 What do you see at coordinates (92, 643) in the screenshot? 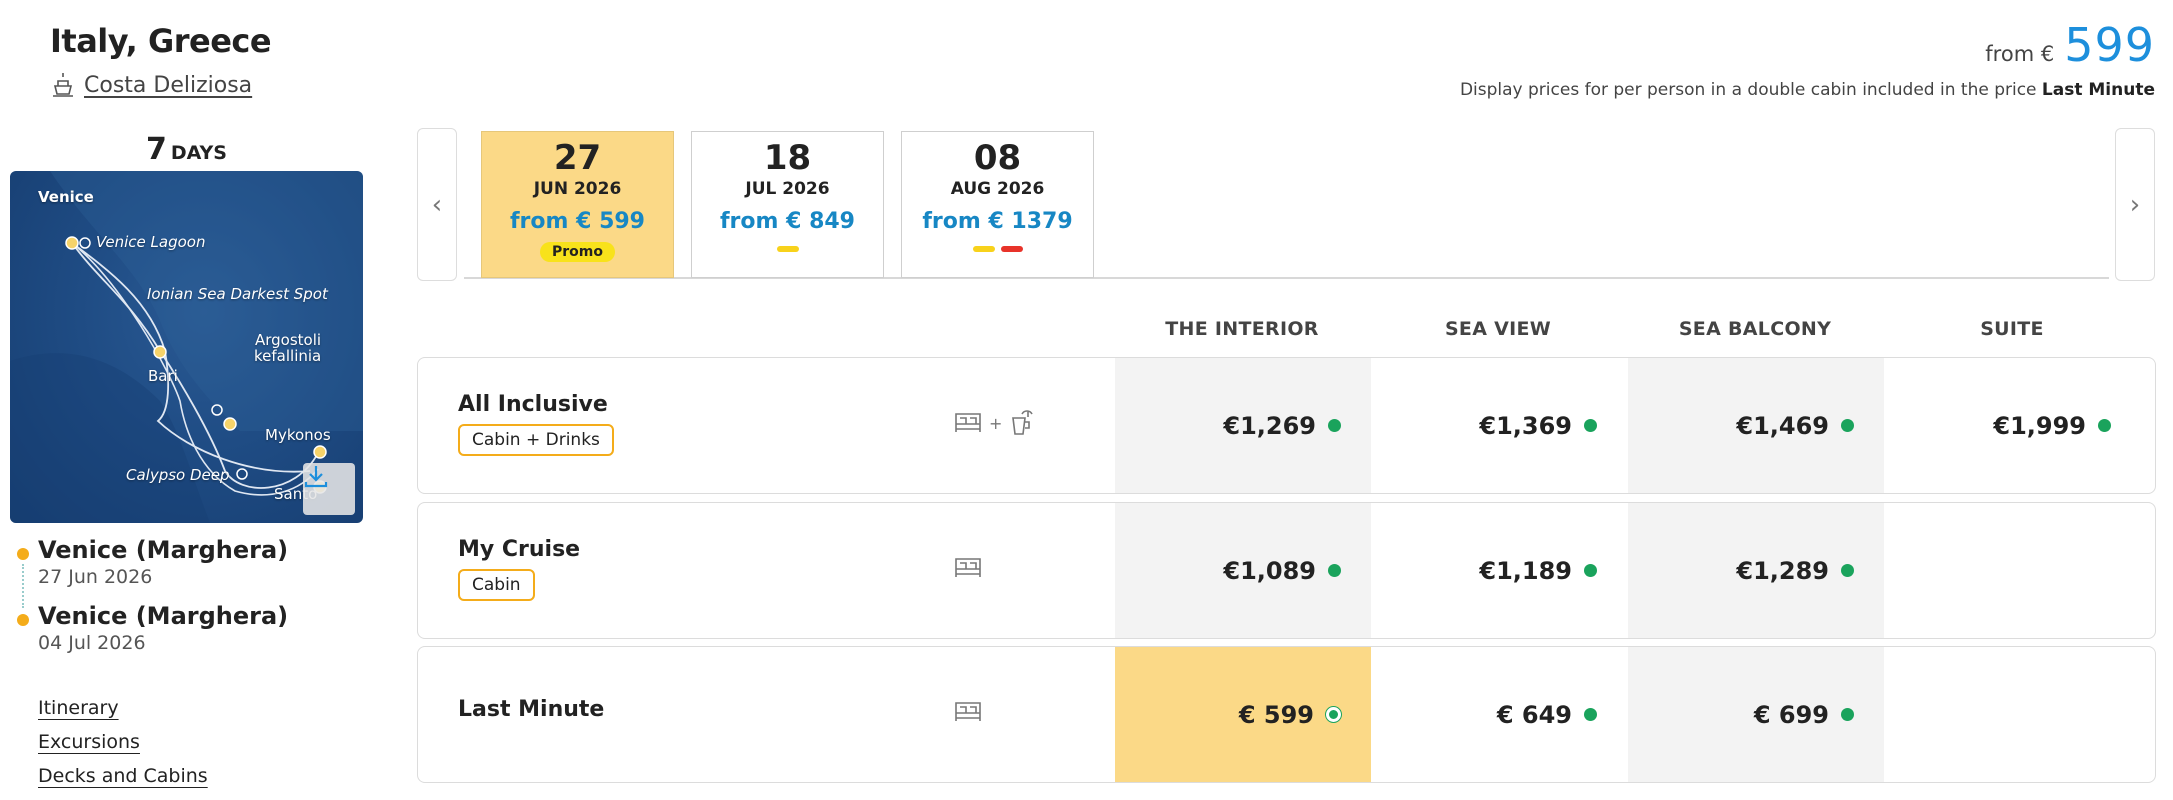
I see `port-date: 04 Jul 2026` at bounding box center [92, 643].